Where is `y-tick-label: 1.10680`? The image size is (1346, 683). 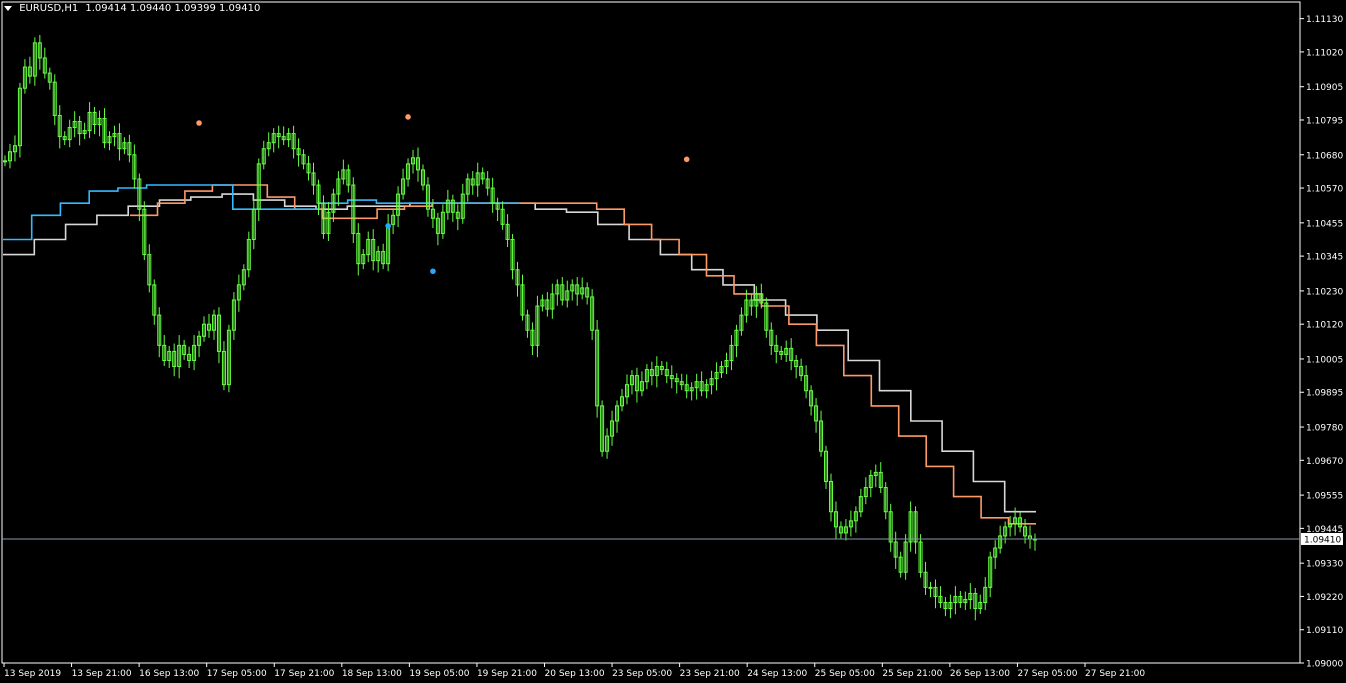 y-tick-label: 1.10680 is located at coordinates (1324, 156).